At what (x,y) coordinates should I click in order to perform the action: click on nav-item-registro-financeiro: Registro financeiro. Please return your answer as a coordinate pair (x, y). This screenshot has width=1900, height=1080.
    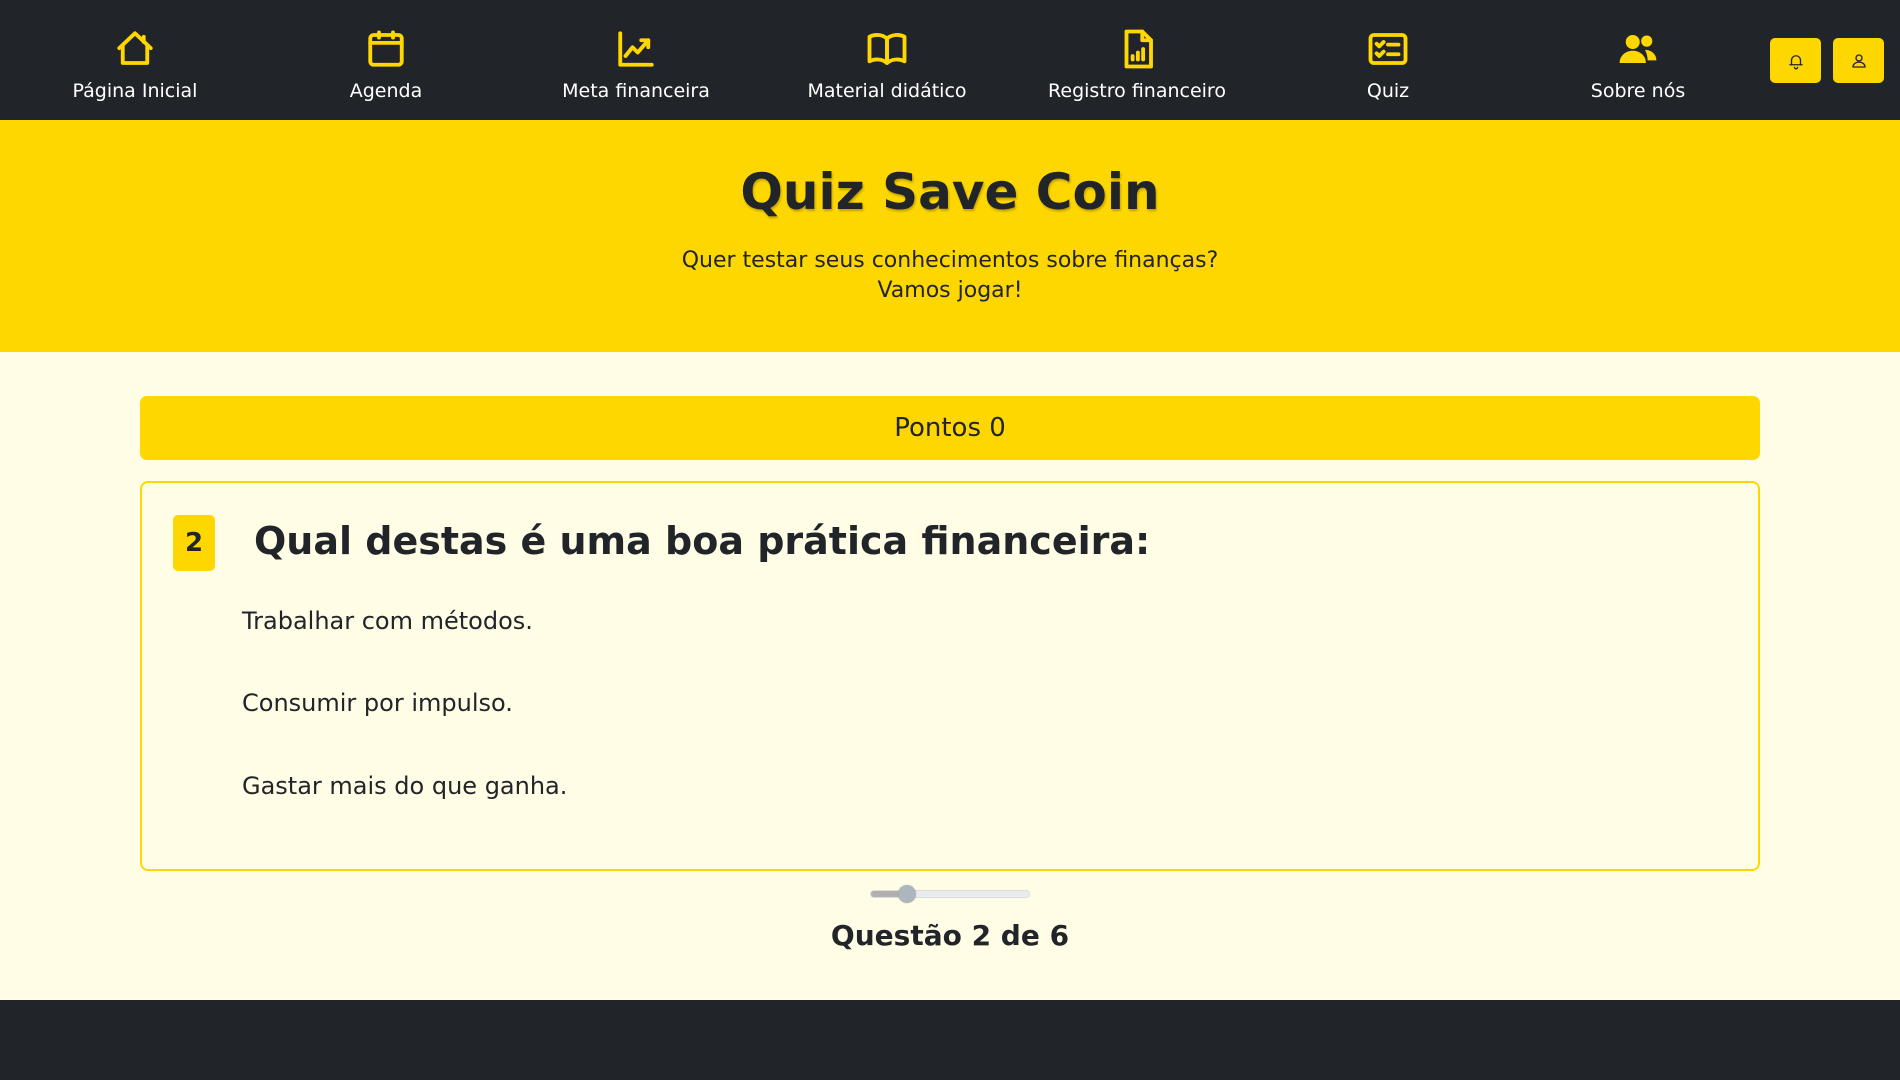
    Looking at the image, I should click on (1137, 60).